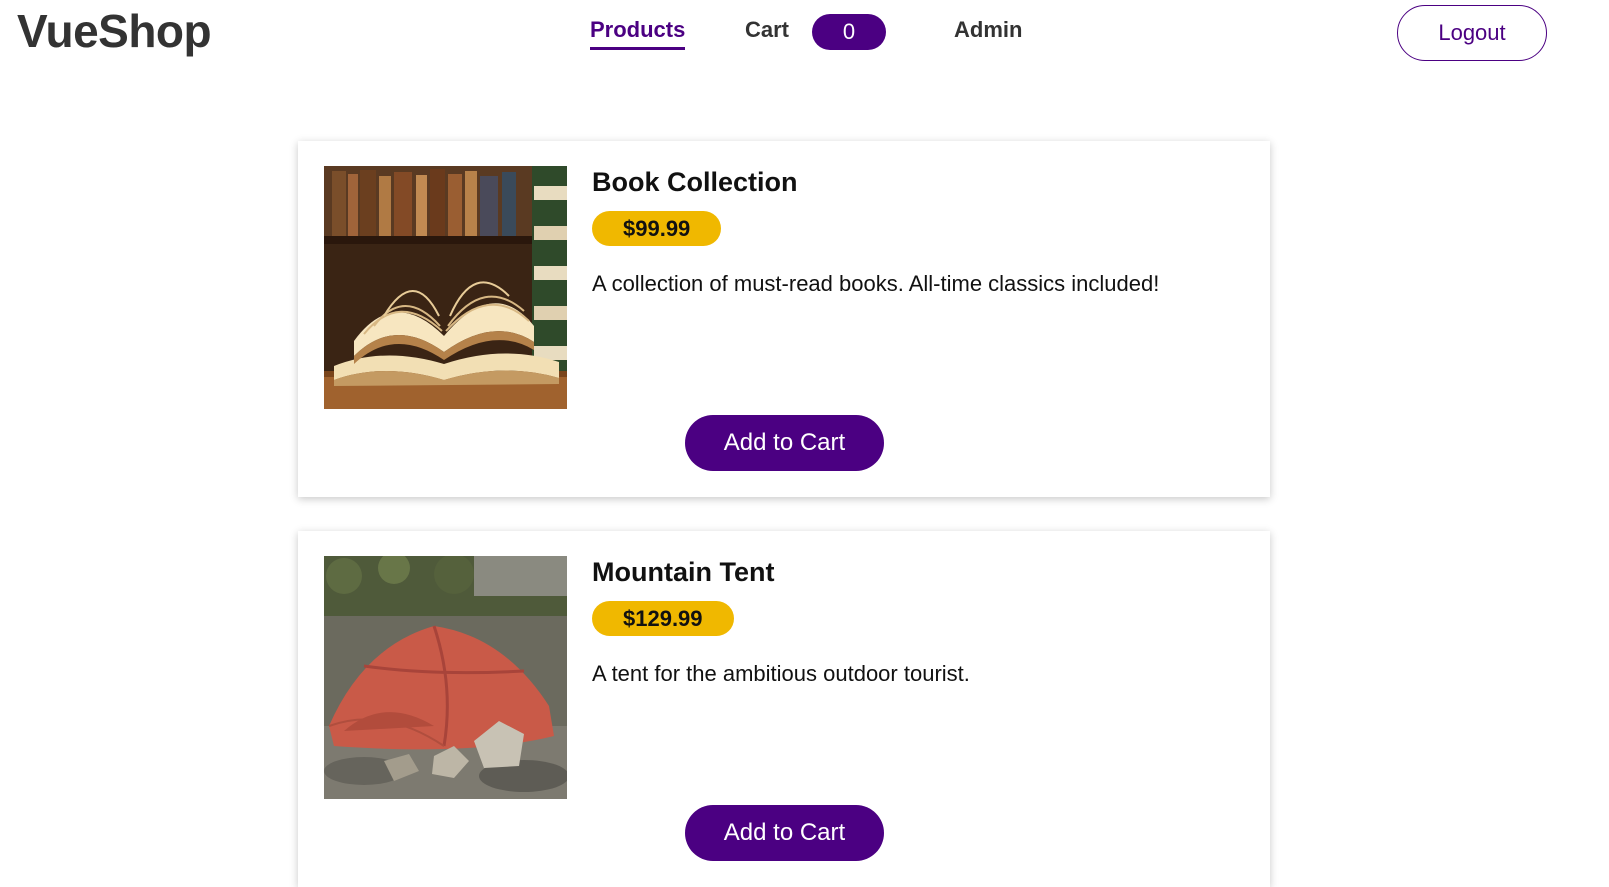 This screenshot has width=1609, height=887. What do you see at coordinates (657, 228) in the screenshot?
I see `price-badge: $99.99` at bounding box center [657, 228].